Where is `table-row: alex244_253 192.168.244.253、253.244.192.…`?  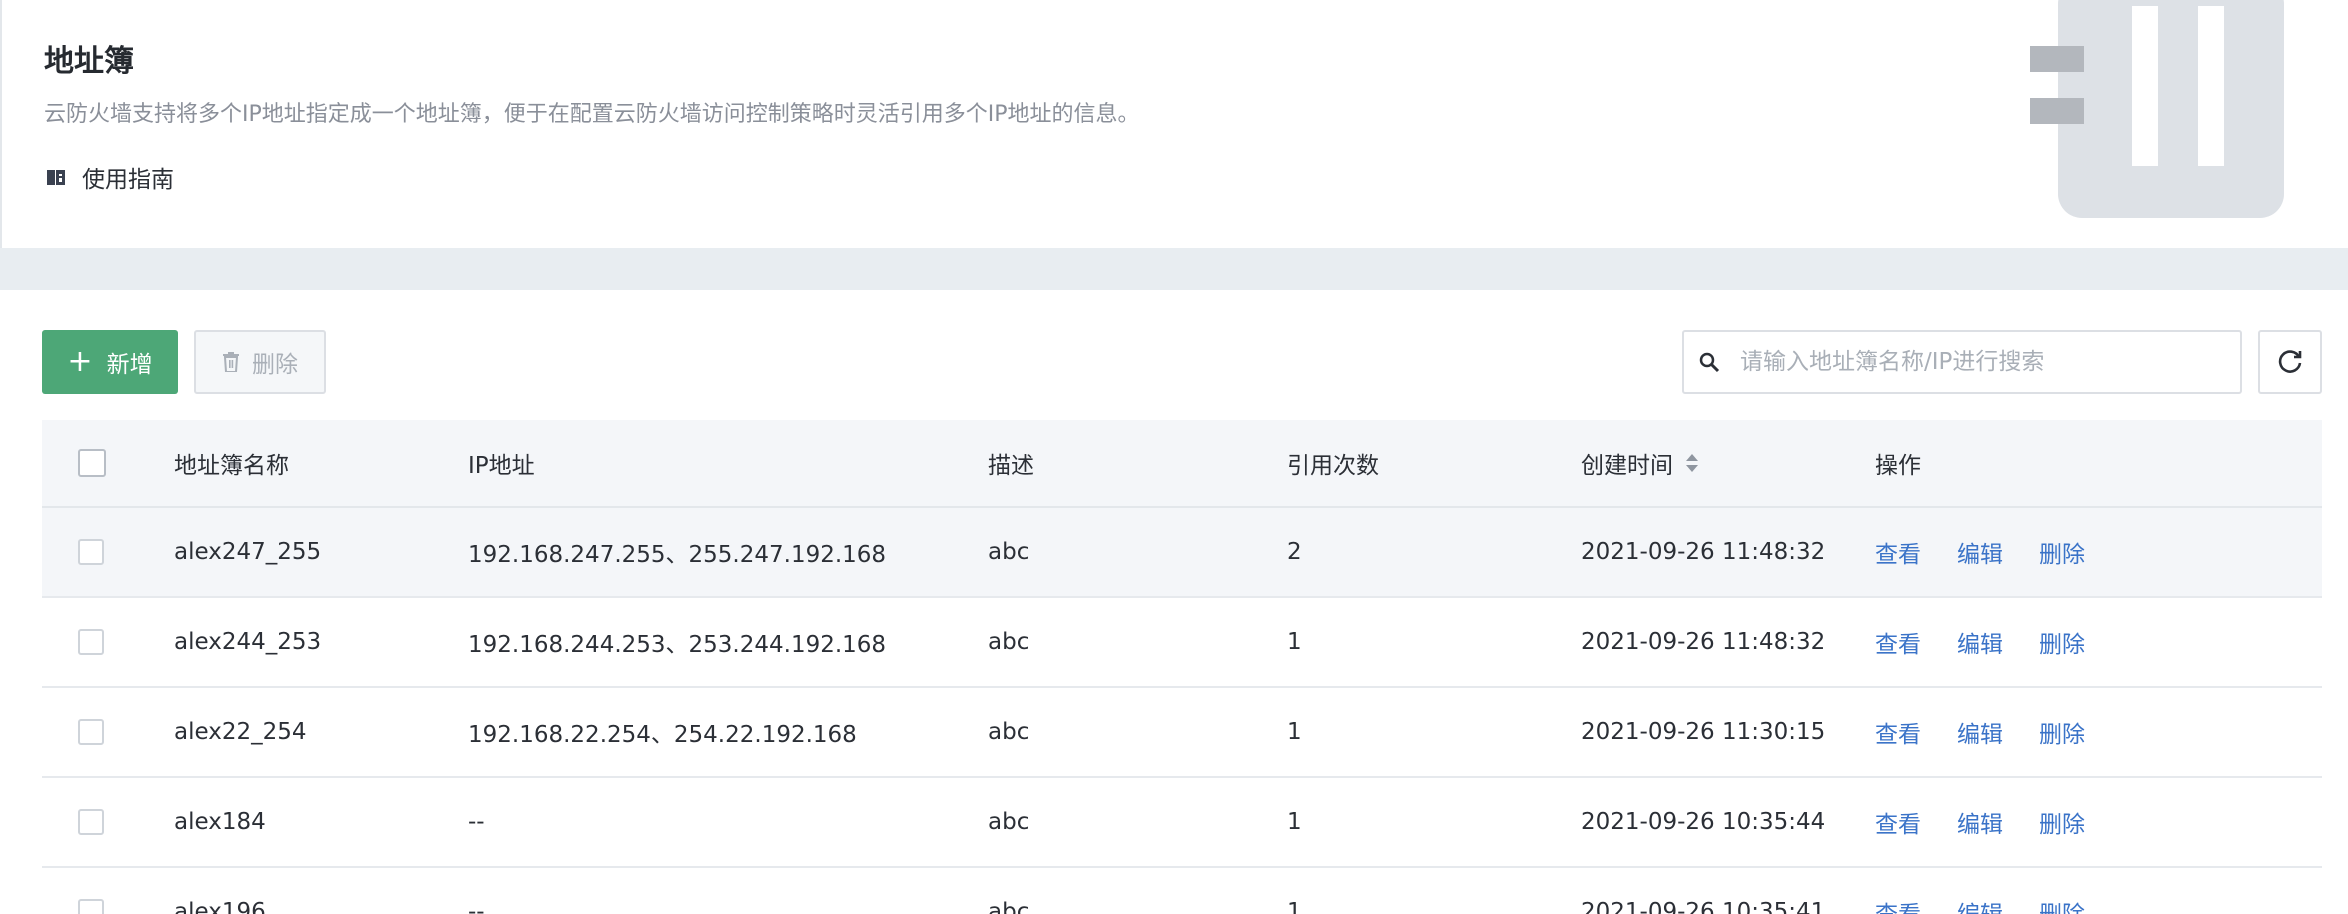 table-row: alex244_253 192.168.244.253、253.244.192.… is located at coordinates (1182, 643).